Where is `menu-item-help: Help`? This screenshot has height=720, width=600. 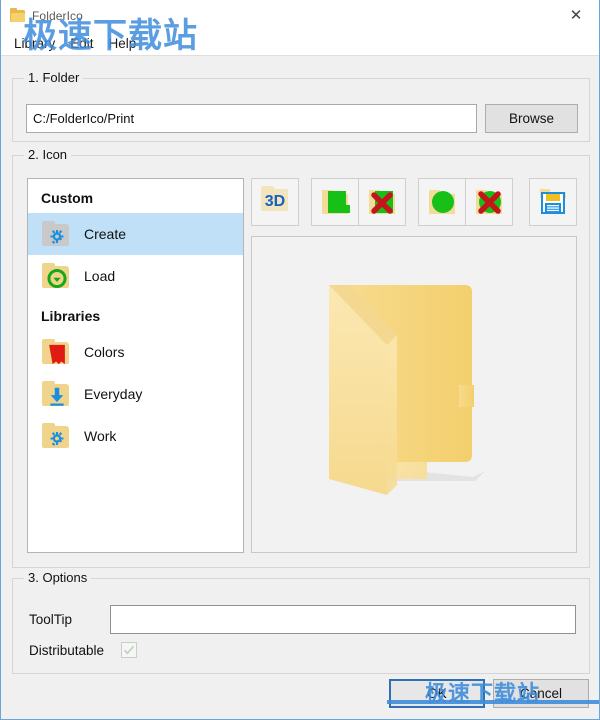 menu-item-help: Help is located at coordinates (123, 44).